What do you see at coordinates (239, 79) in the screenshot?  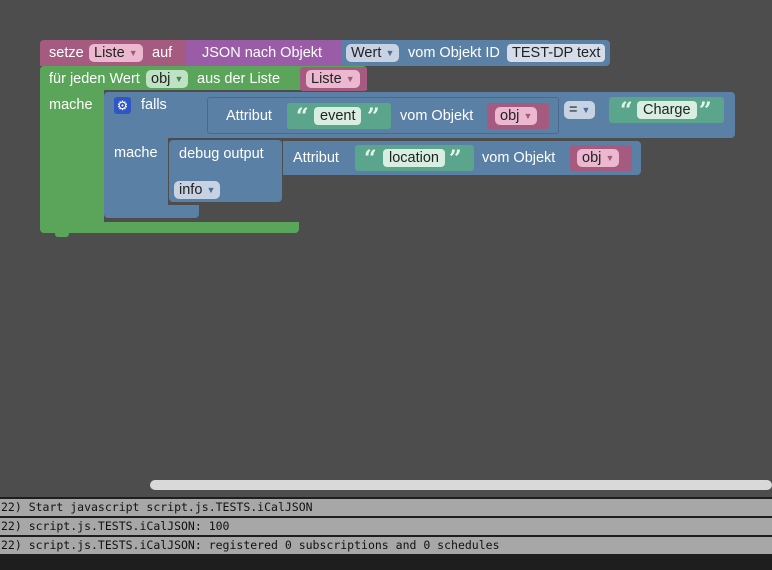 I see `from-list-label: aus der Liste` at bounding box center [239, 79].